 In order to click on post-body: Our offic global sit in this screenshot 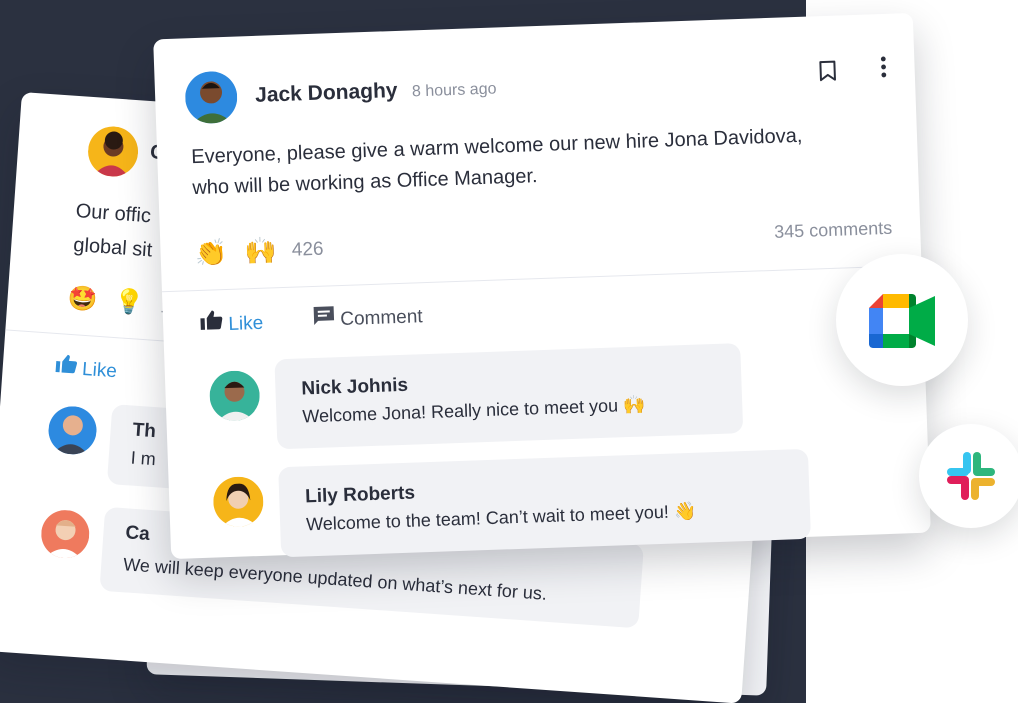, I will do `click(113, 230)`.